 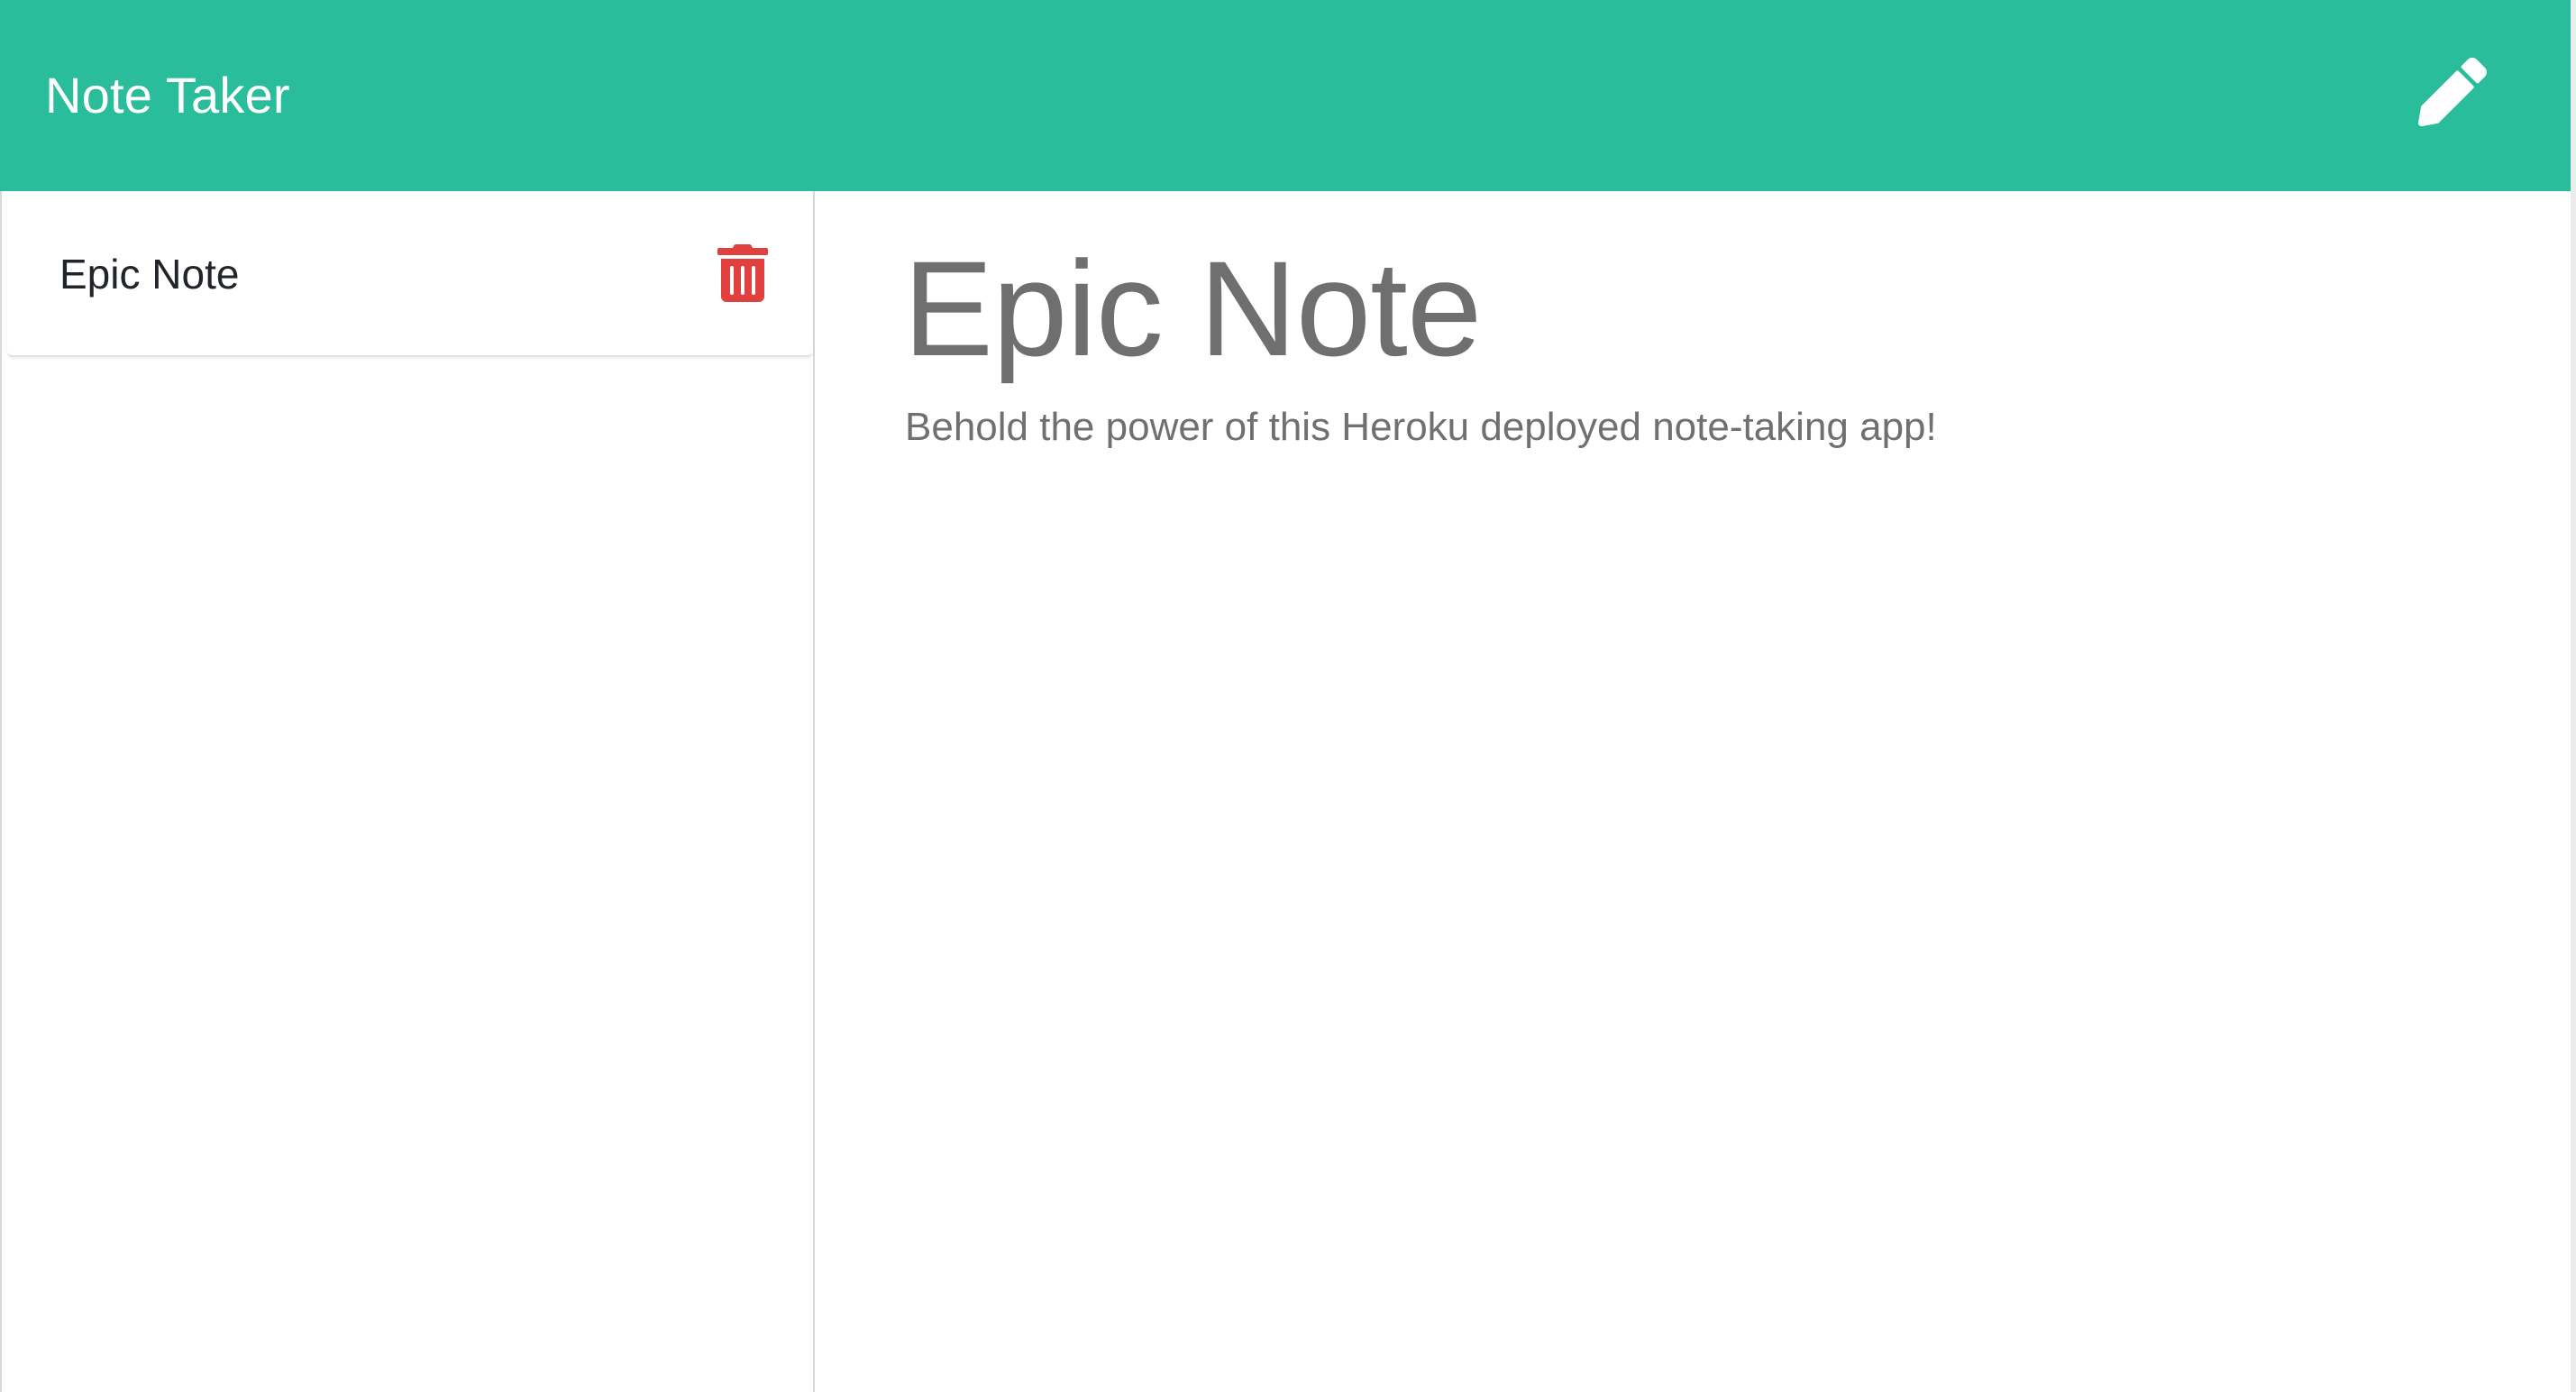 What do you see at coordinates (410, 274) in the screenshot?
I see `note-list-item: Epic Note` at bounding box center [410, 274].